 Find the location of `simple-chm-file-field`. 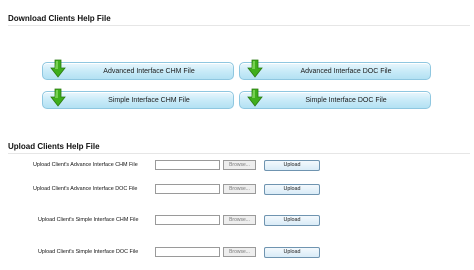

simple-chm-file-field is located at coordinates (187, 220).